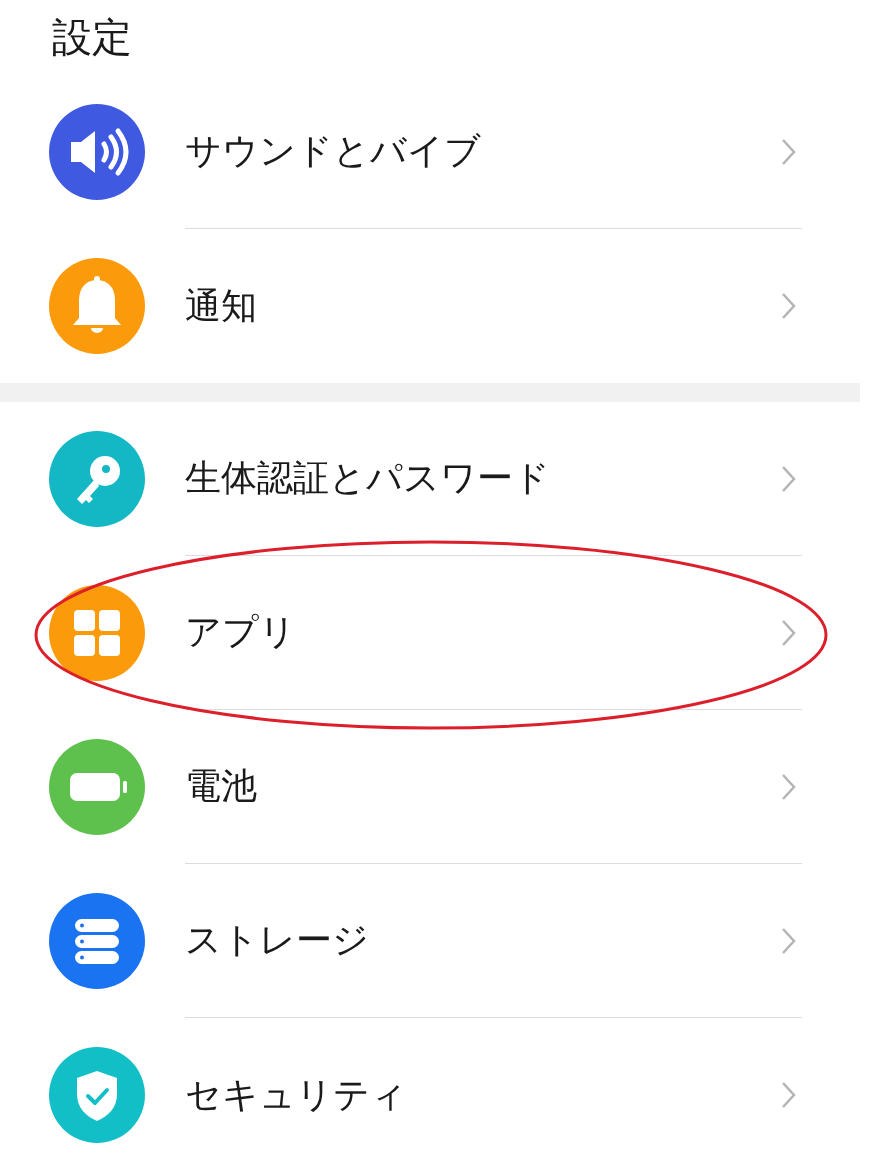  What do you see at coordinates (92, 37) in the screenshot?
I see `page-title: 設定` at bounding box center [92, 37].